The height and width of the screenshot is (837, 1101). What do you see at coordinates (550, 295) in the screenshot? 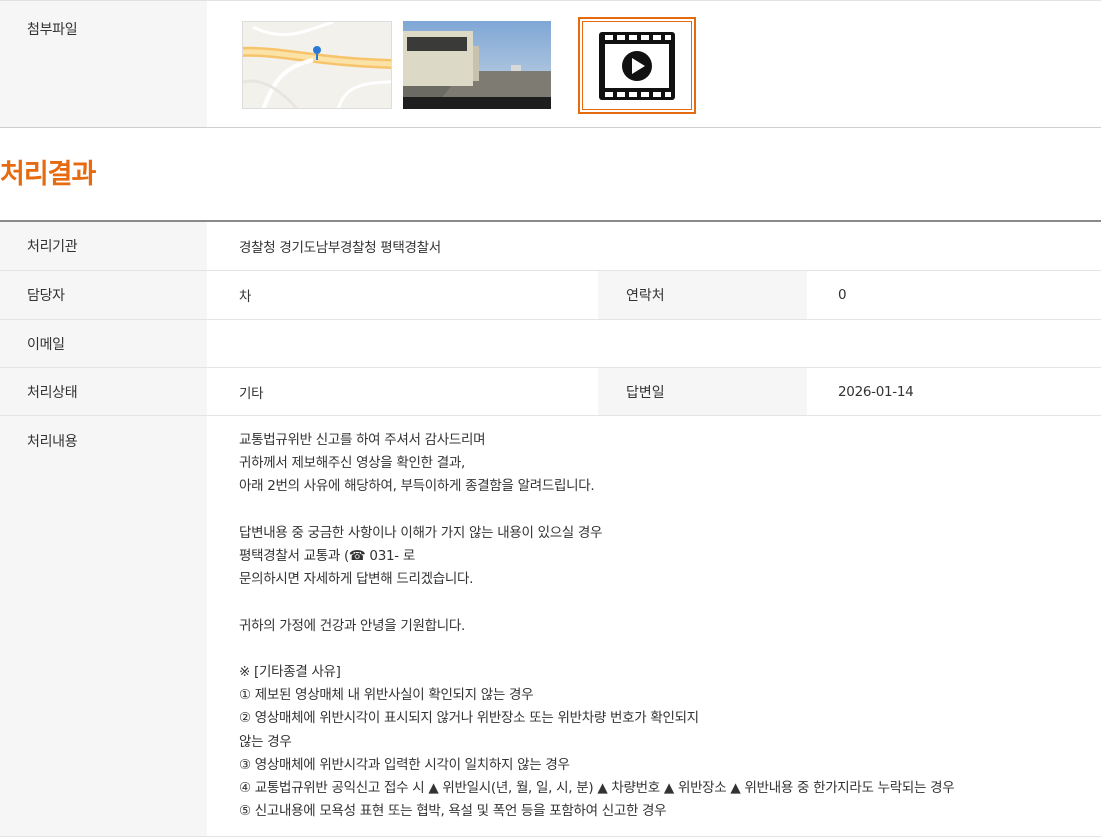
I see `row-manager: 담당자 차 연락처 0` at bounding box center [550, 295].